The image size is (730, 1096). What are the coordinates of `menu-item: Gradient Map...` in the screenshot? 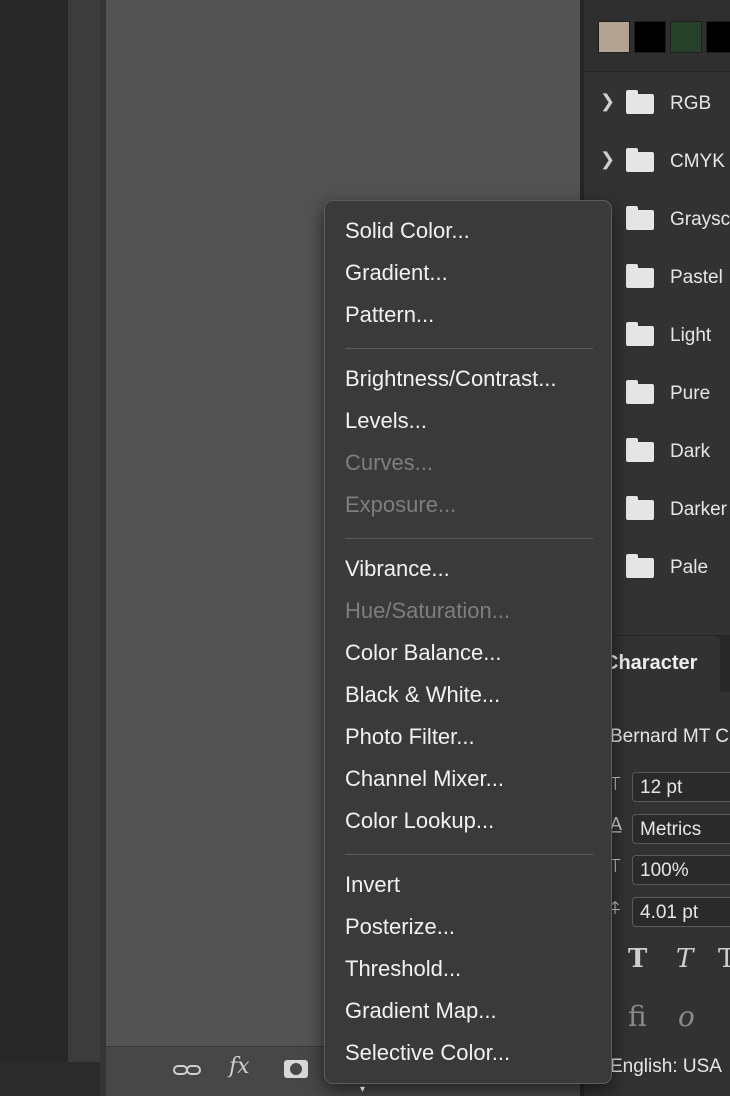 It's located at (421, 1011).